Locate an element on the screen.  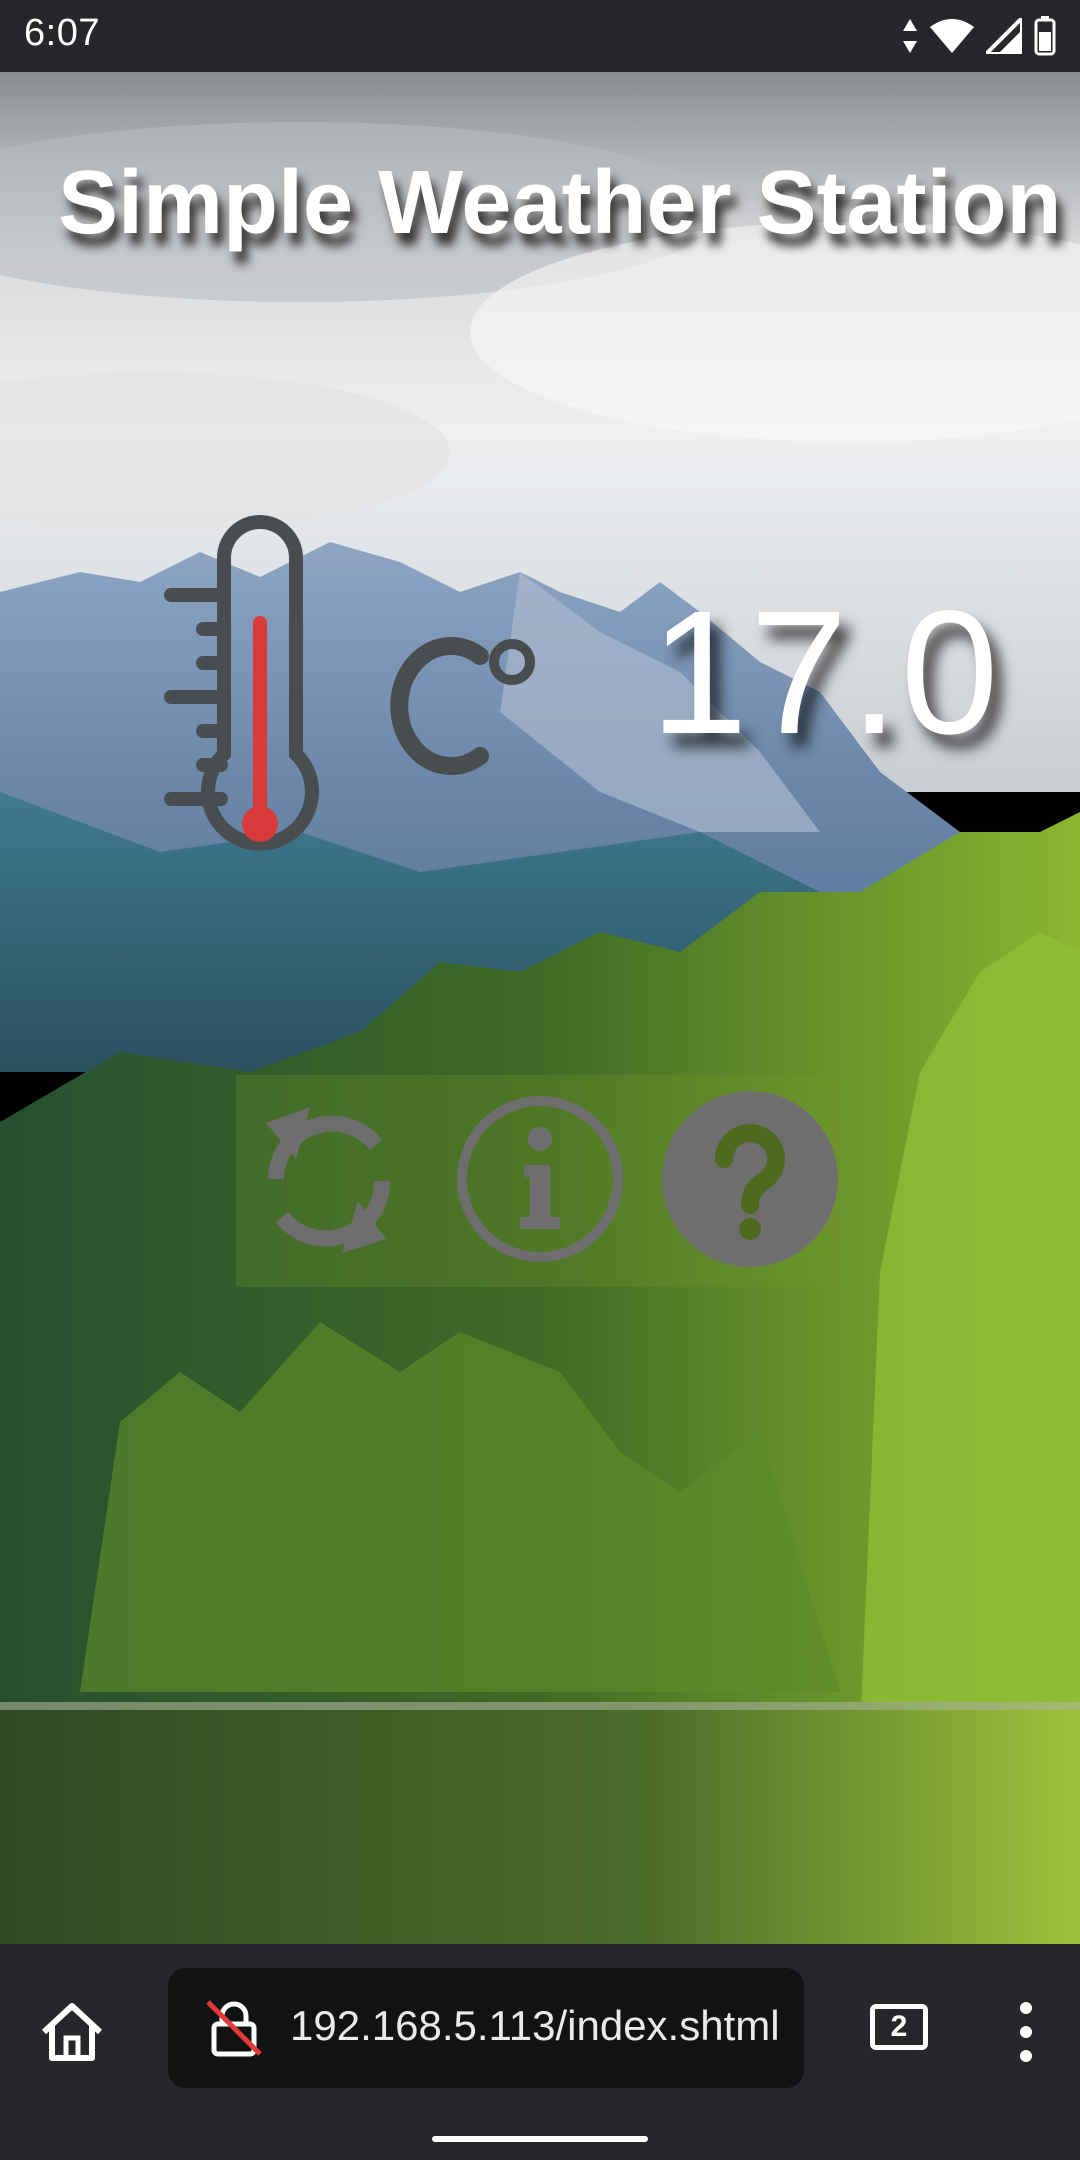
help-button is located at coordinates (750, 1179).